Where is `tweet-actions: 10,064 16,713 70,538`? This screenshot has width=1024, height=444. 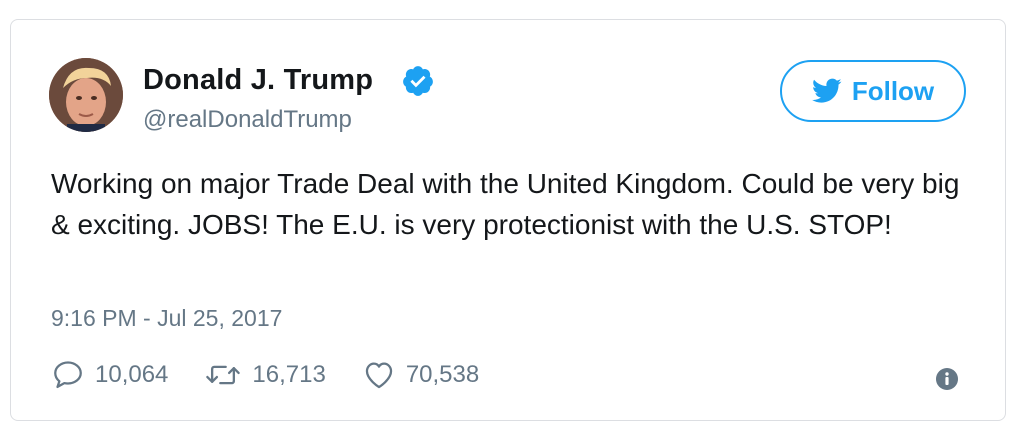 tweet-actions: 10,064 16,713 70,538 is located at coordinates (283, 375).